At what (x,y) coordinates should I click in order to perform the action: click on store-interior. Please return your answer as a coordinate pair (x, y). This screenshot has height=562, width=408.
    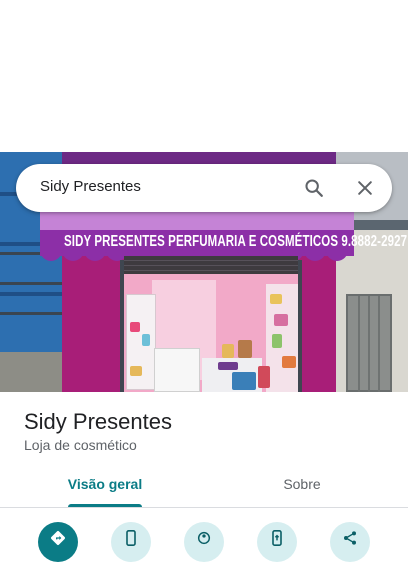
    Looking at the image, I should click on (211, 333).